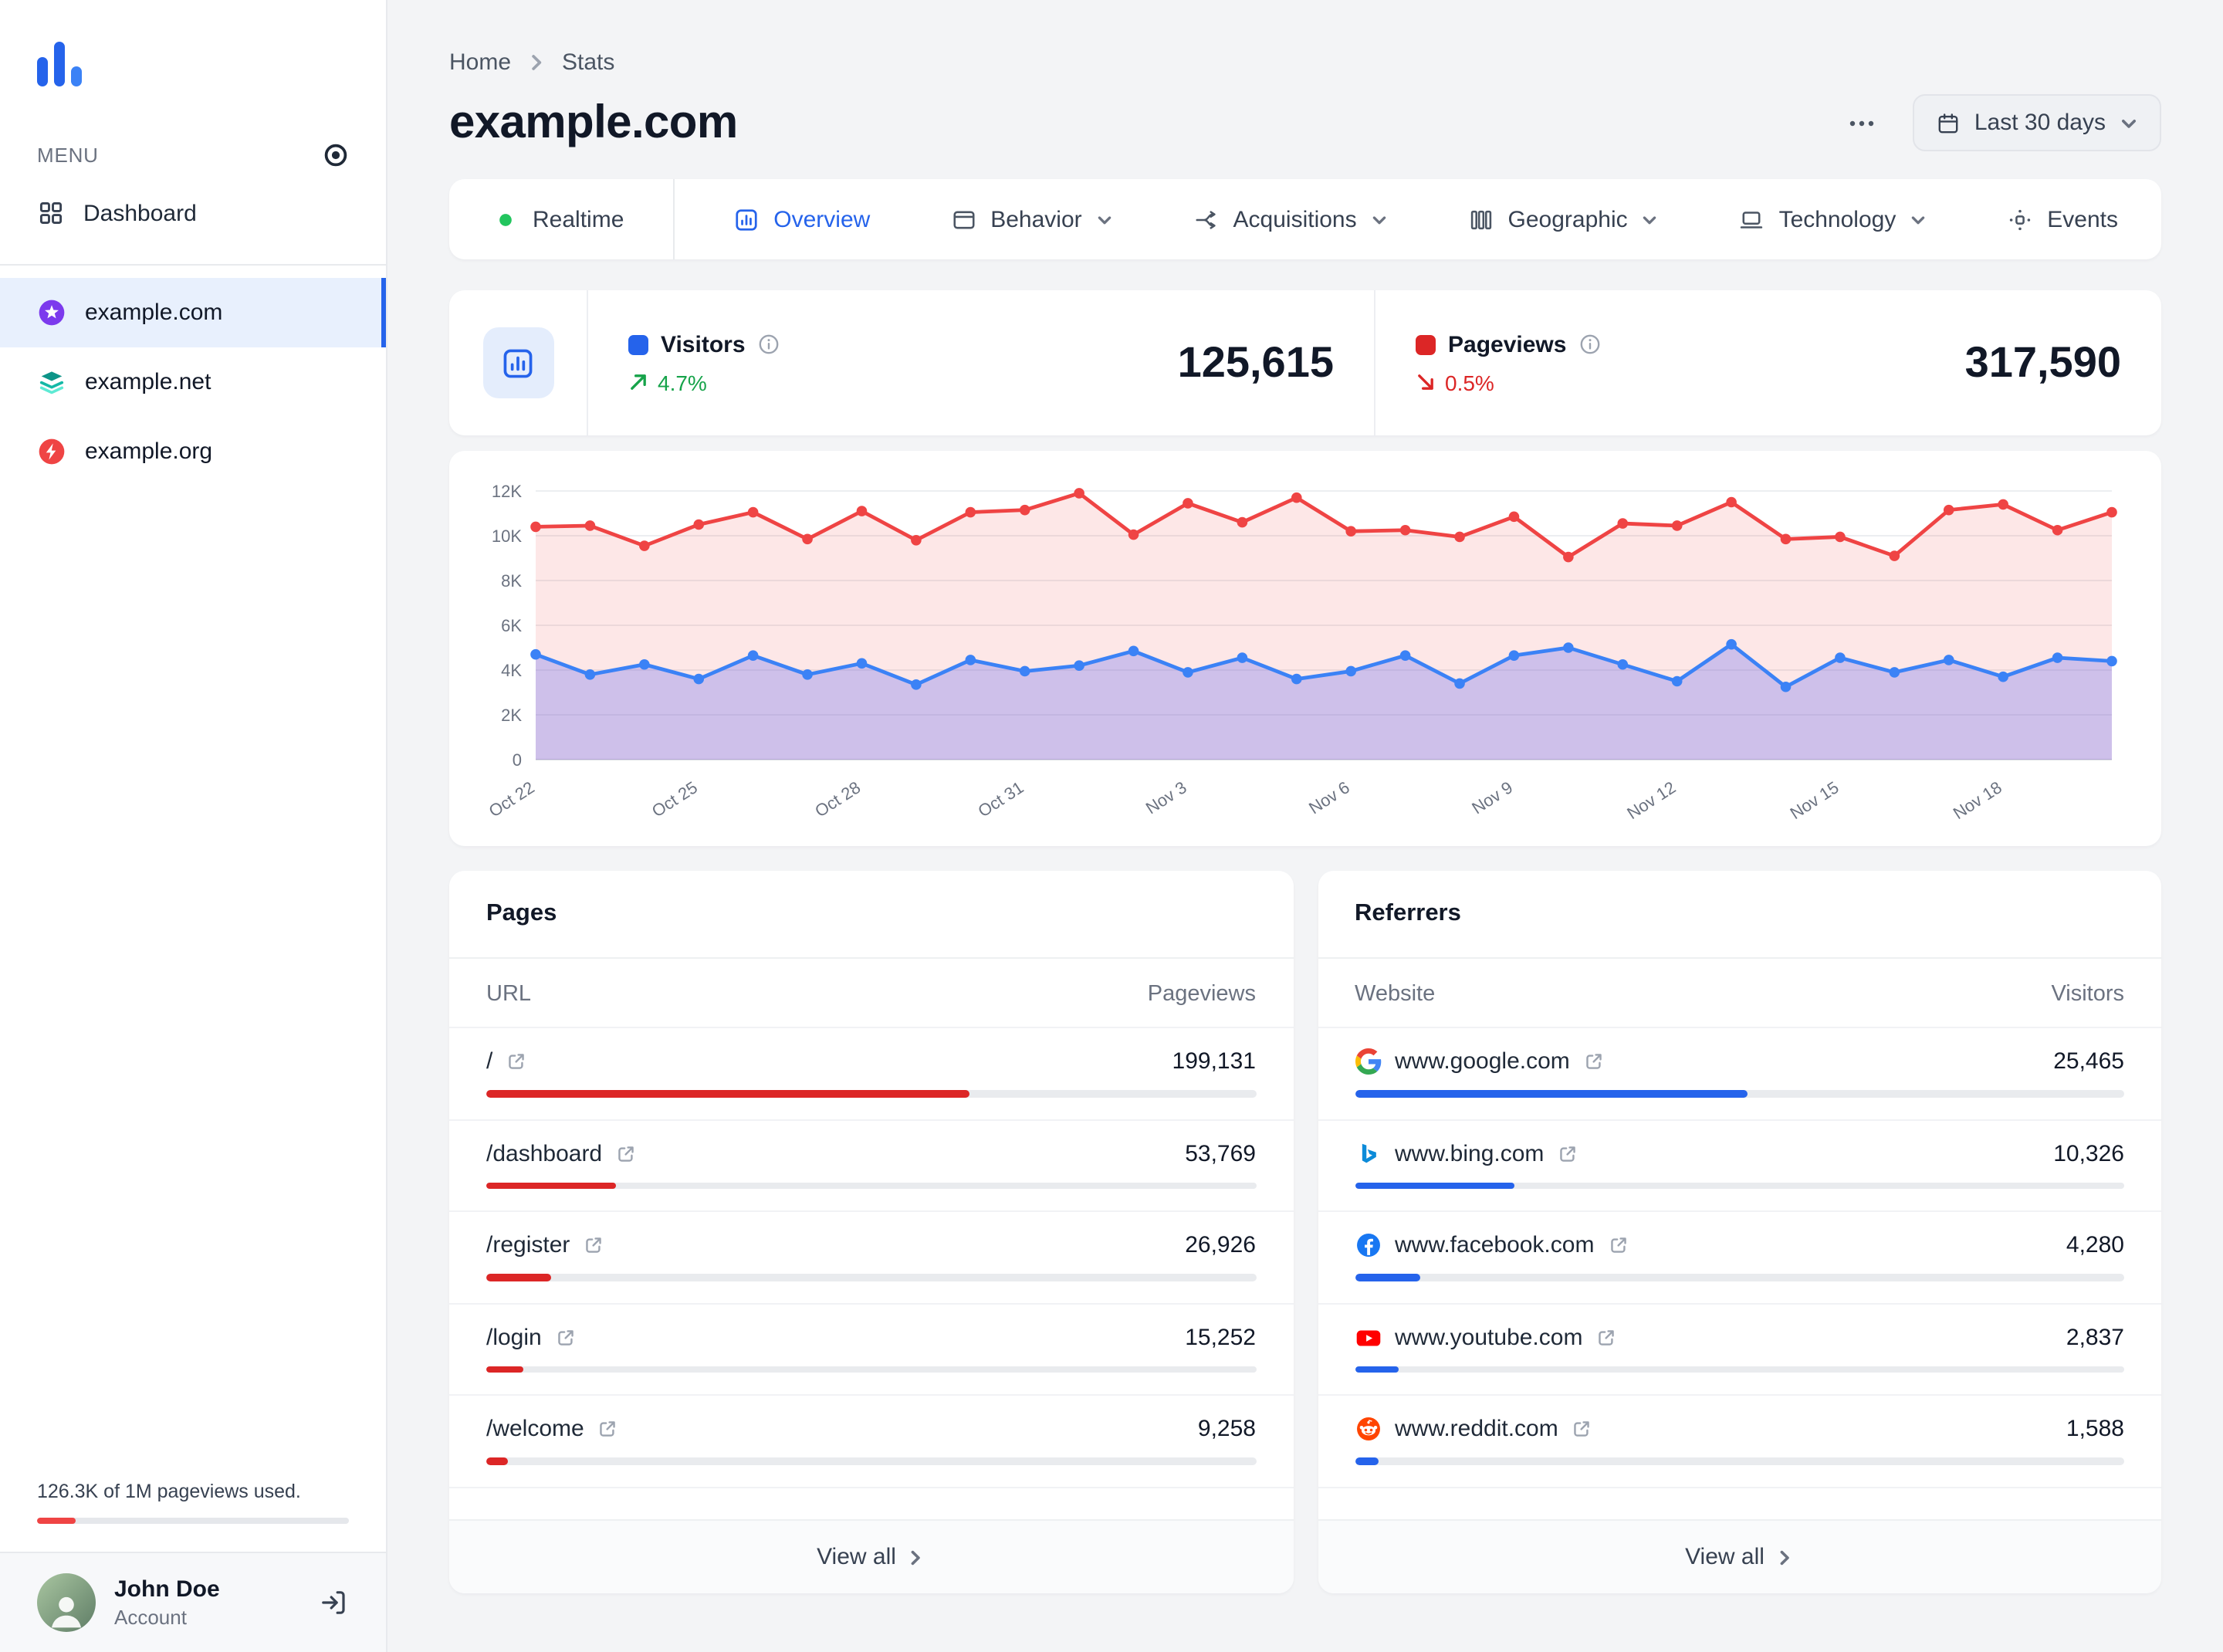  I want to click on tab-behavior: Behavior, so click(1031, 219).